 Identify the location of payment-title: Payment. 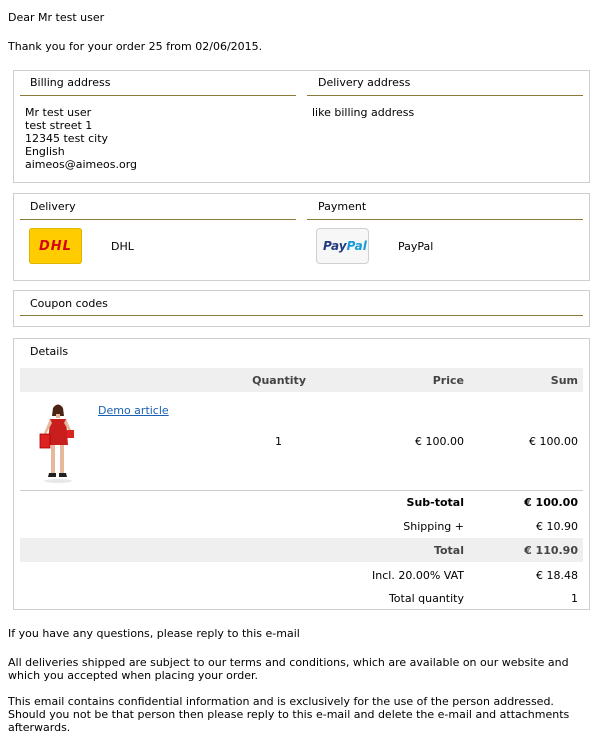
(342, 206).